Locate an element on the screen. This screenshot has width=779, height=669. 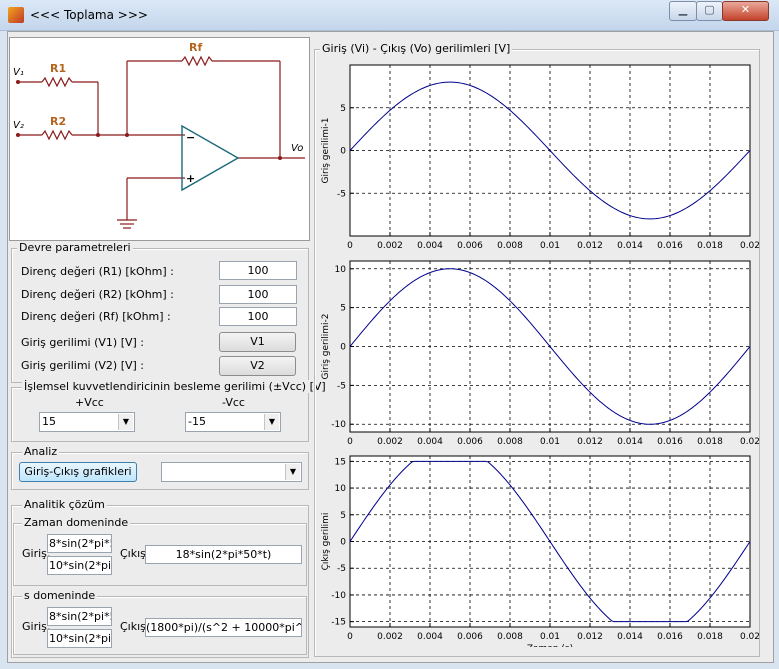
analytic-solution-title: Analitik çözüm is located at coordinates (64, 504).